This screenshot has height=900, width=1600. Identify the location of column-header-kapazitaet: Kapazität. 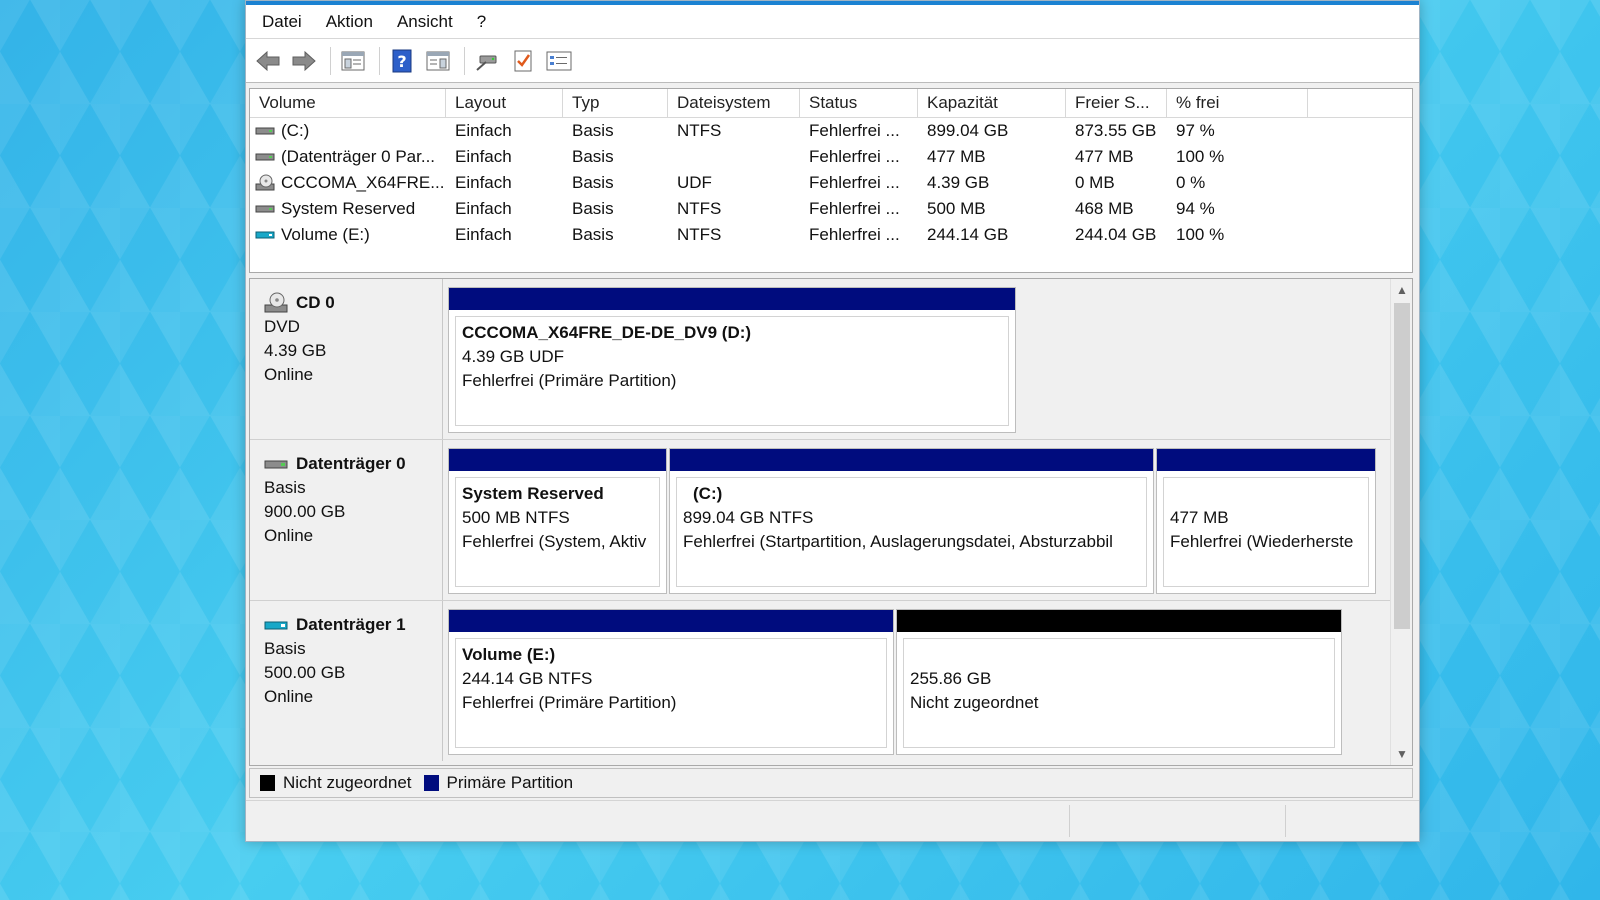
(992, 103).